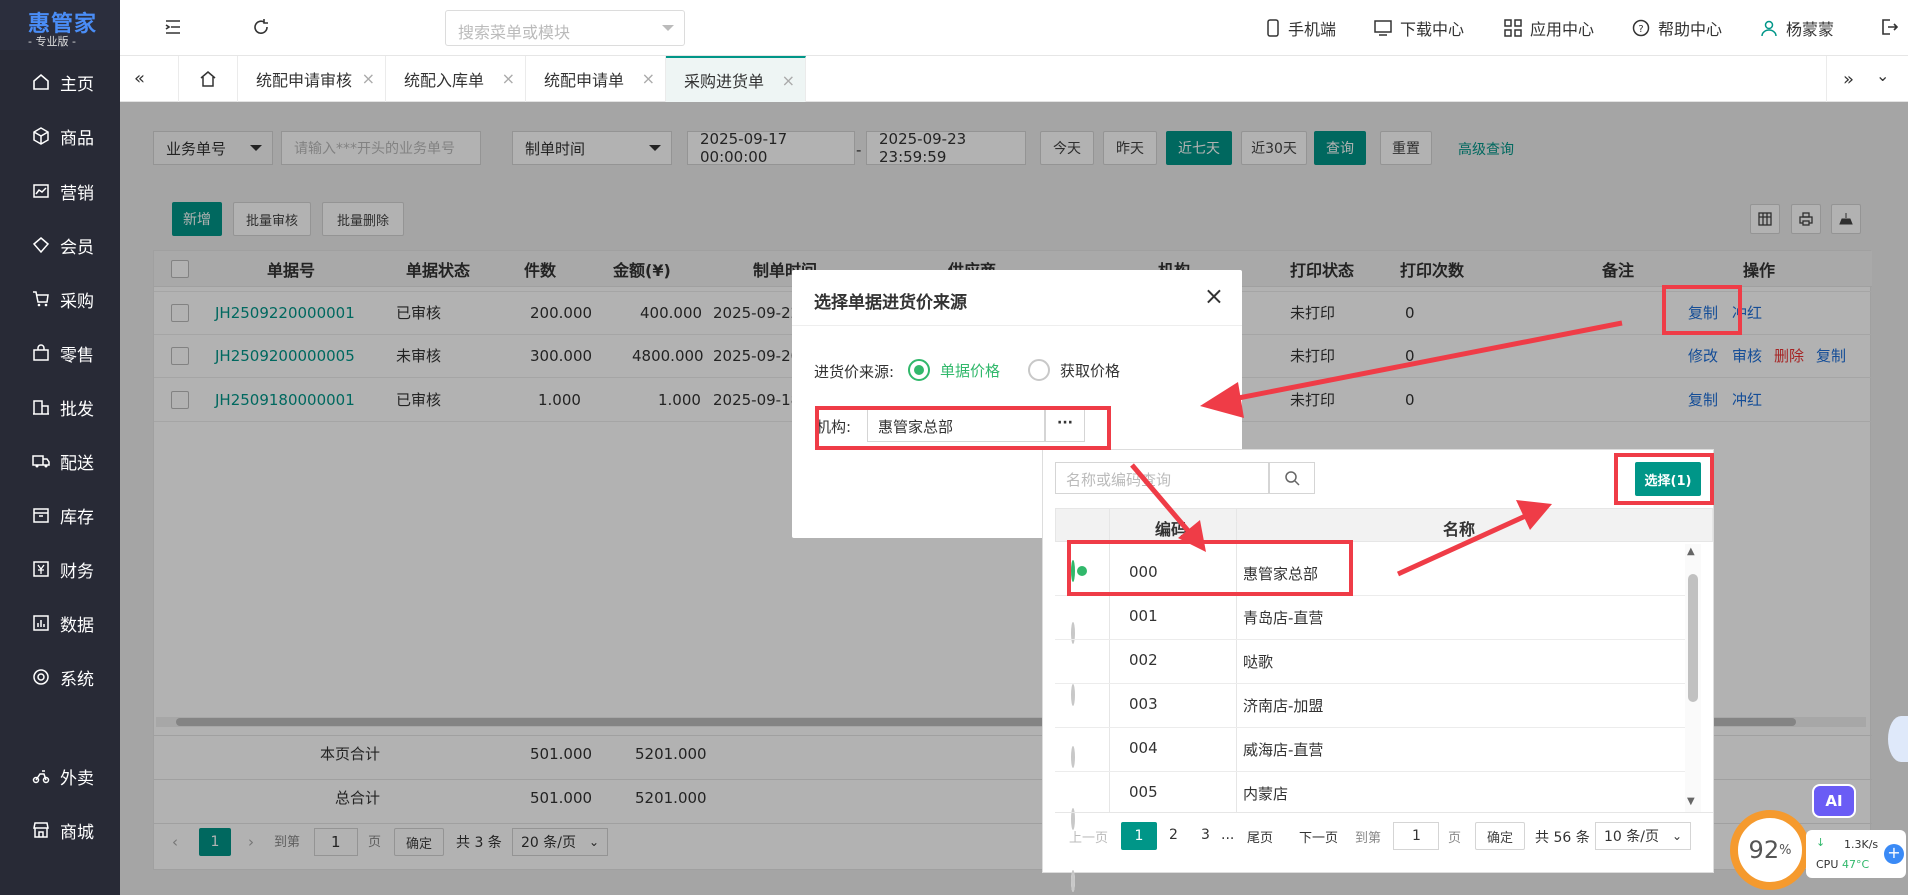 The width and height of the screenshot is (1908, 895). What do you see at coordinates (1898, 739) in the screenshot?
I see `side-helper-icon` at bounding box center [1898, 739].